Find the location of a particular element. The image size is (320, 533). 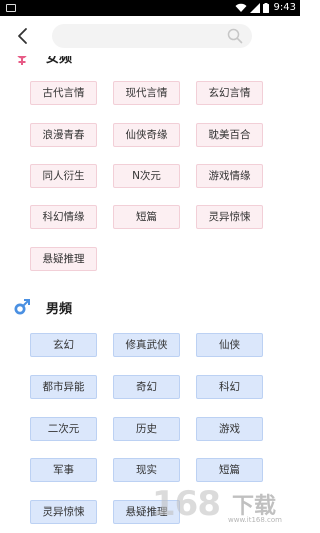

tag-male-13: 悬疑推理 is located at coordinates (146, 512).